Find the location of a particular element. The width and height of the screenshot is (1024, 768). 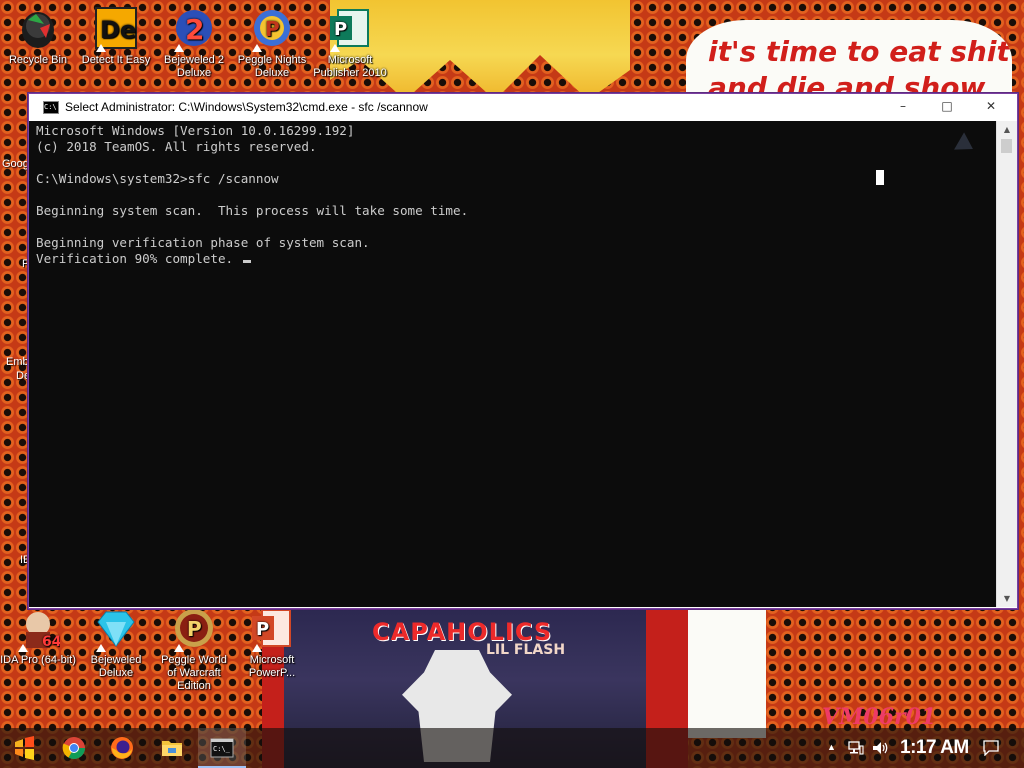

volume-button is located at coordinates (881, 748).